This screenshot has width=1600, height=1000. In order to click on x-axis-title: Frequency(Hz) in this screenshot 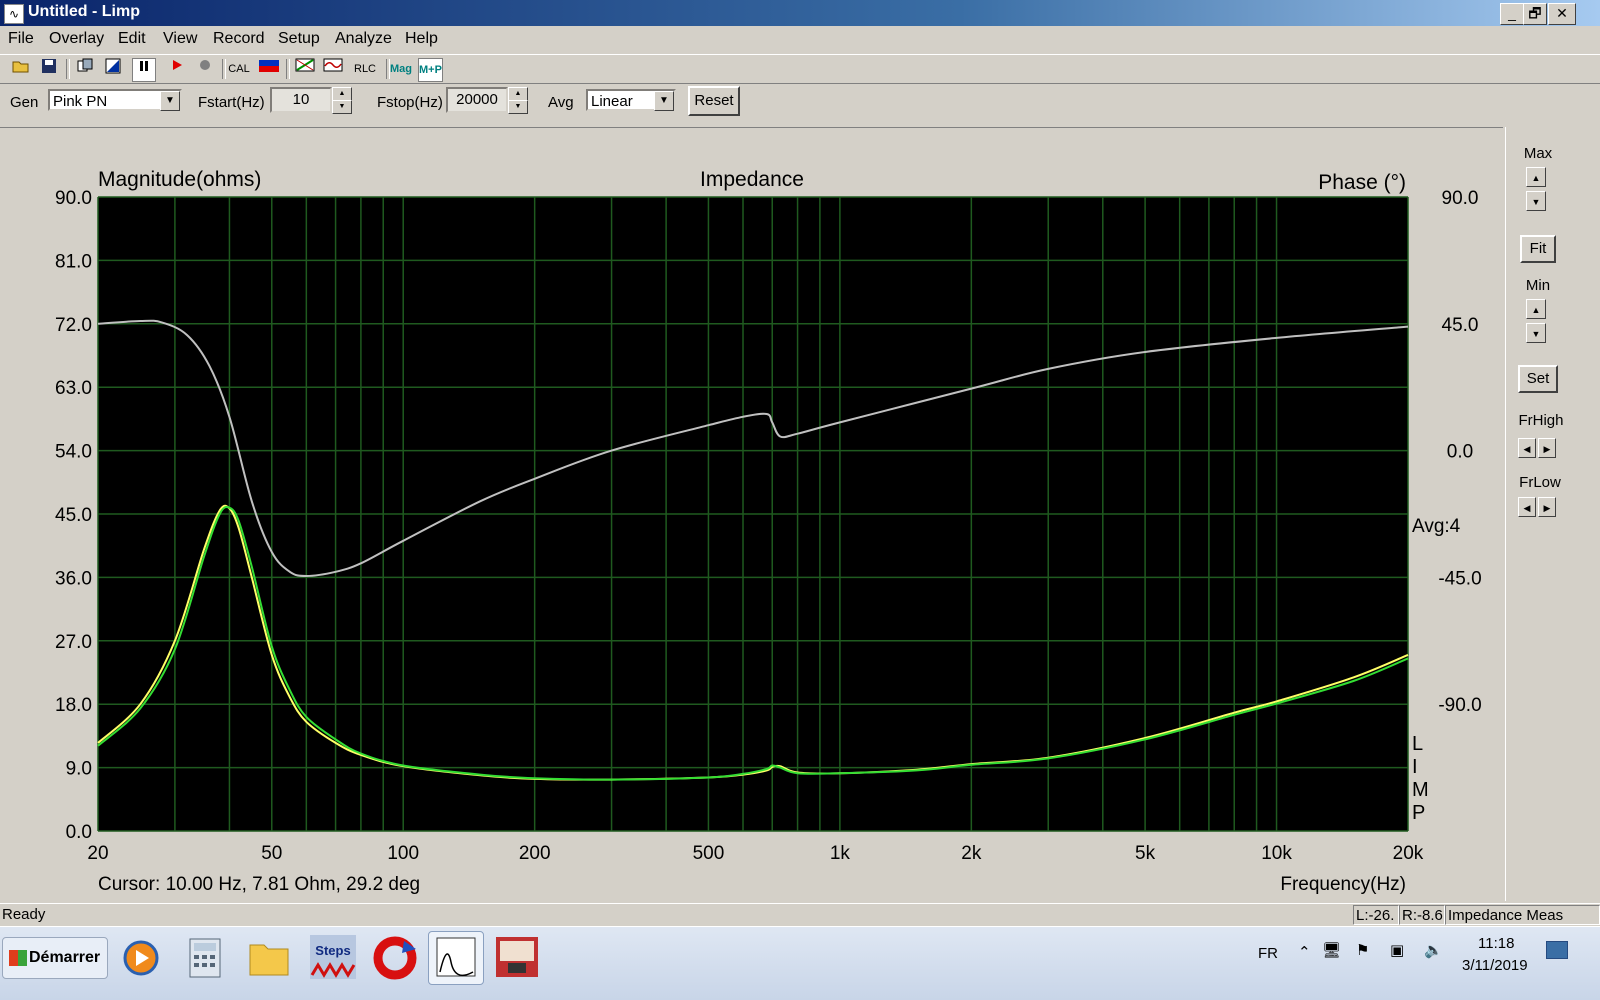, I will do `click(1343, 884)`.